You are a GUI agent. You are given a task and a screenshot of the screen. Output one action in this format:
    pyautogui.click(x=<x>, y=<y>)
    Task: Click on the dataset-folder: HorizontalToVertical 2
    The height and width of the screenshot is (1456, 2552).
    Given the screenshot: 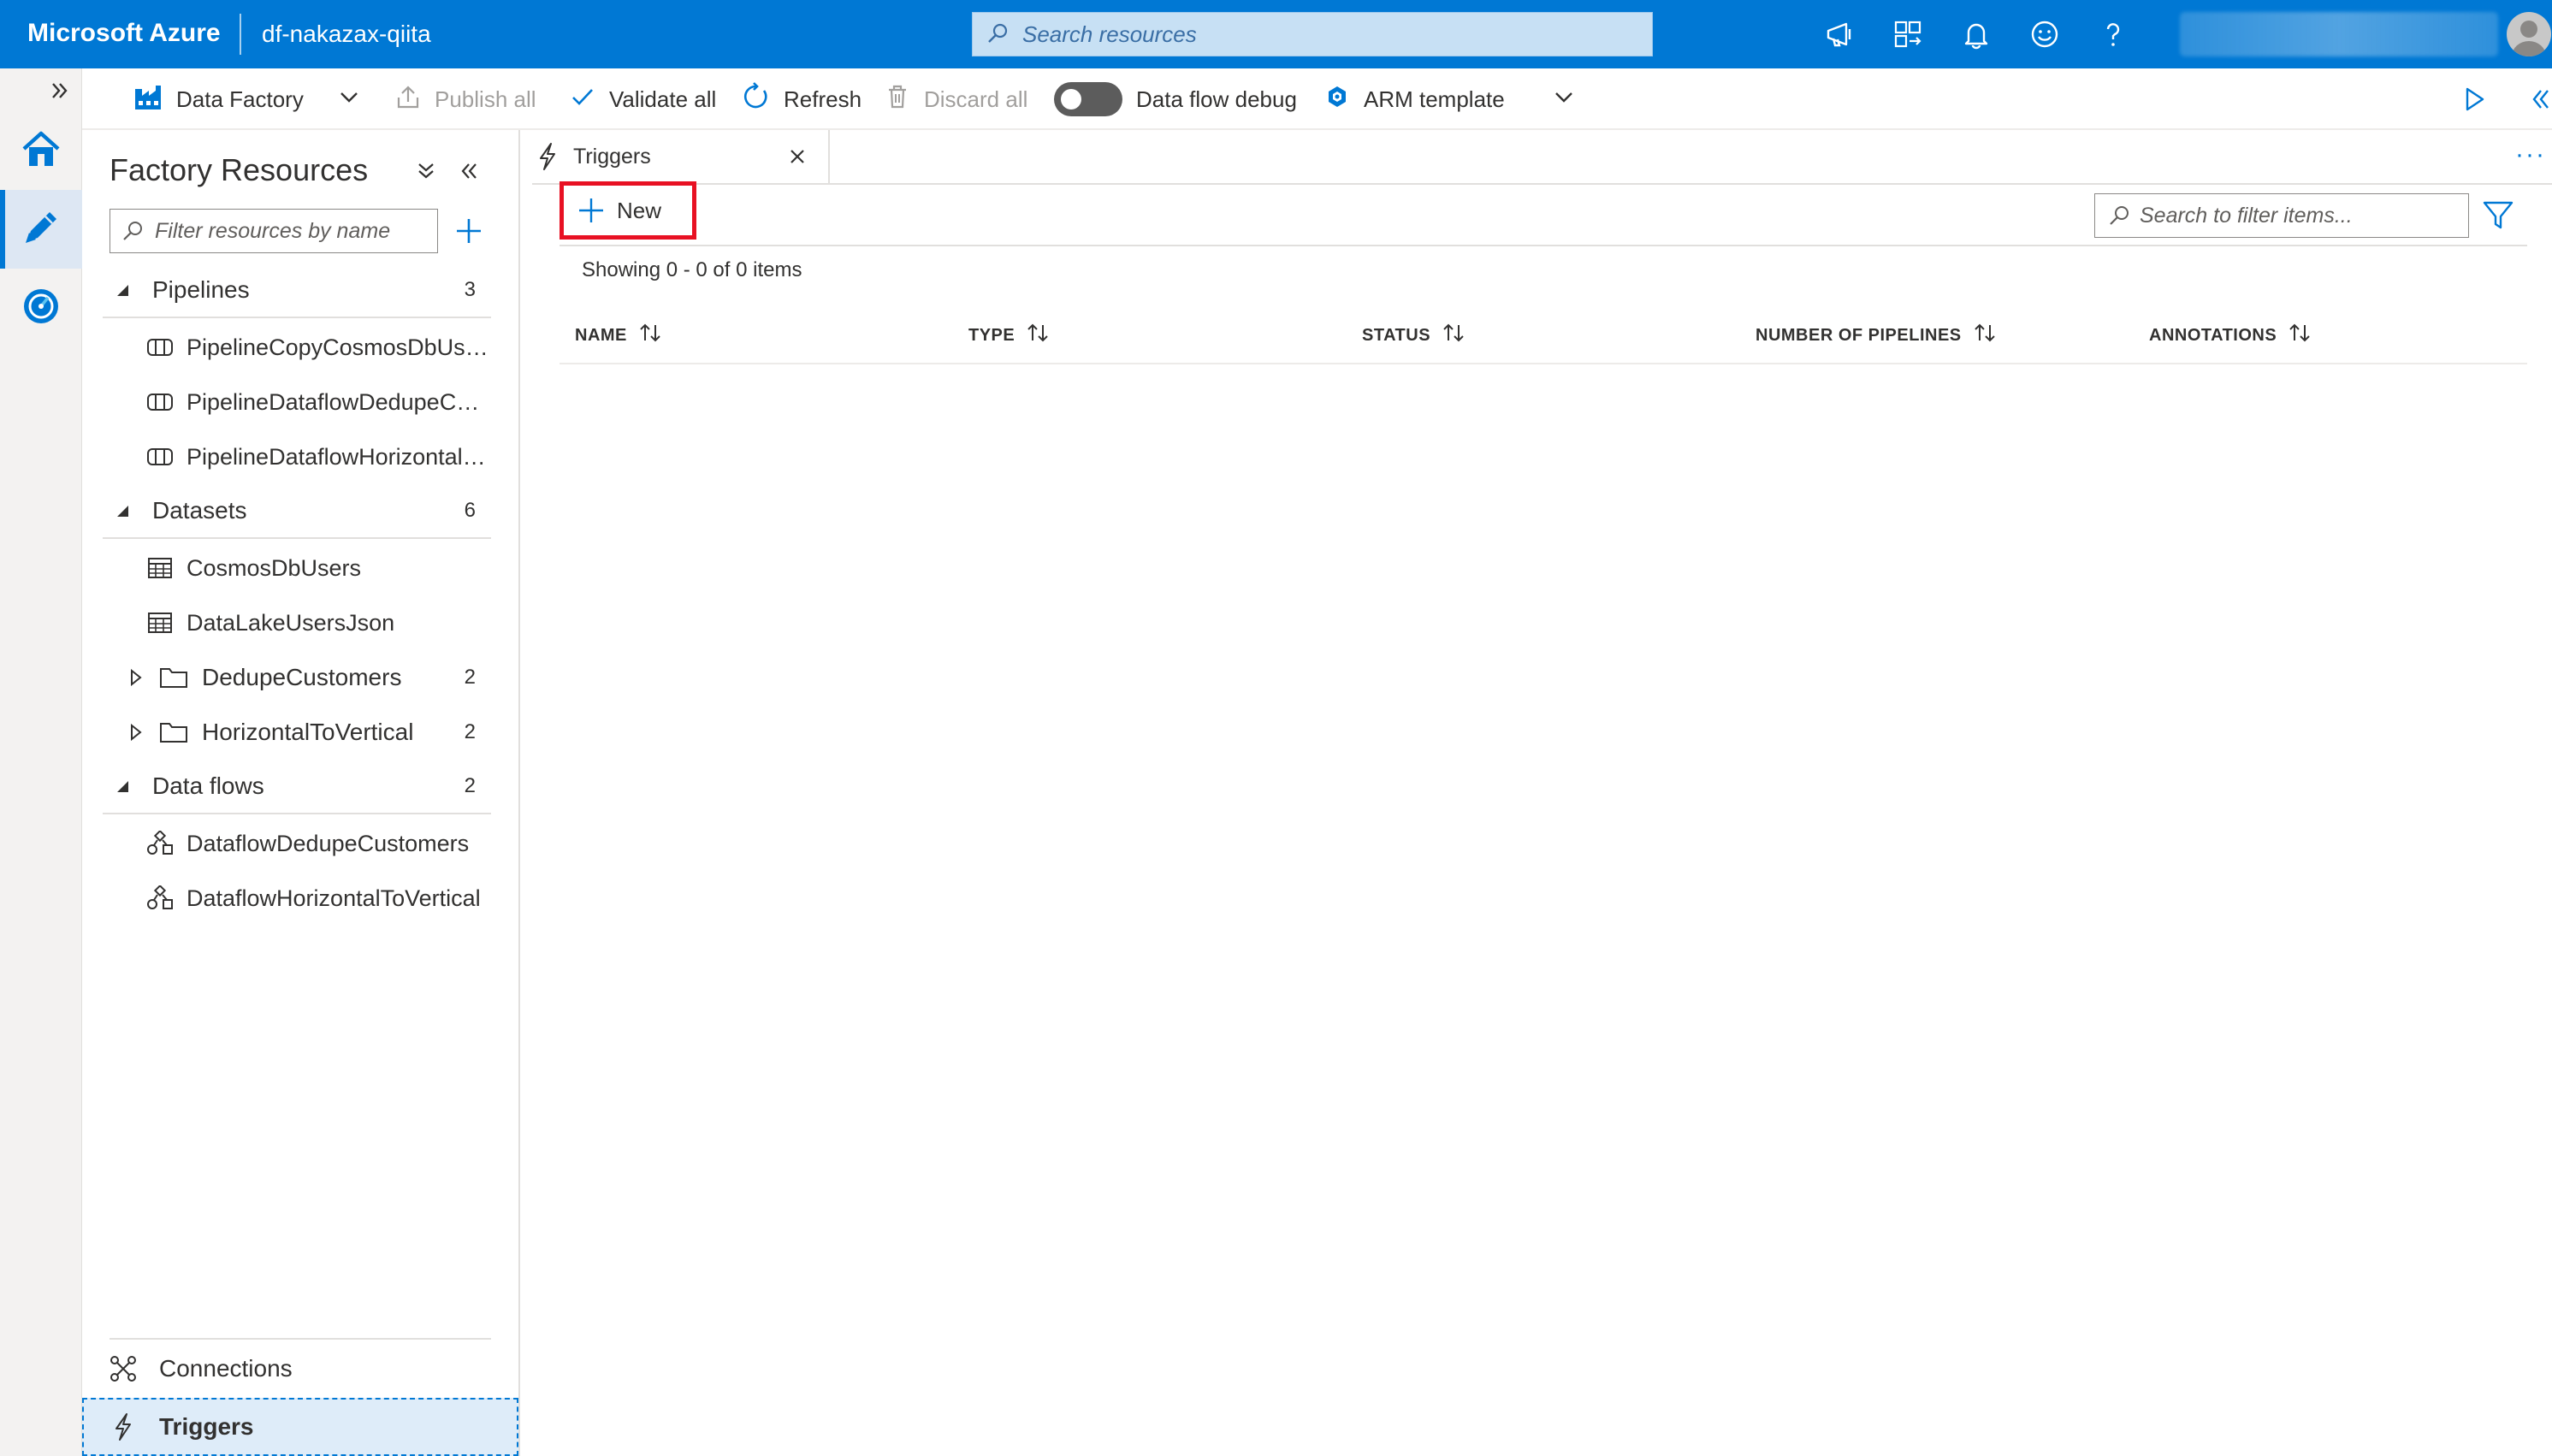 What is the action you would take?
    pyautogui.click(x=297, y=732)
    